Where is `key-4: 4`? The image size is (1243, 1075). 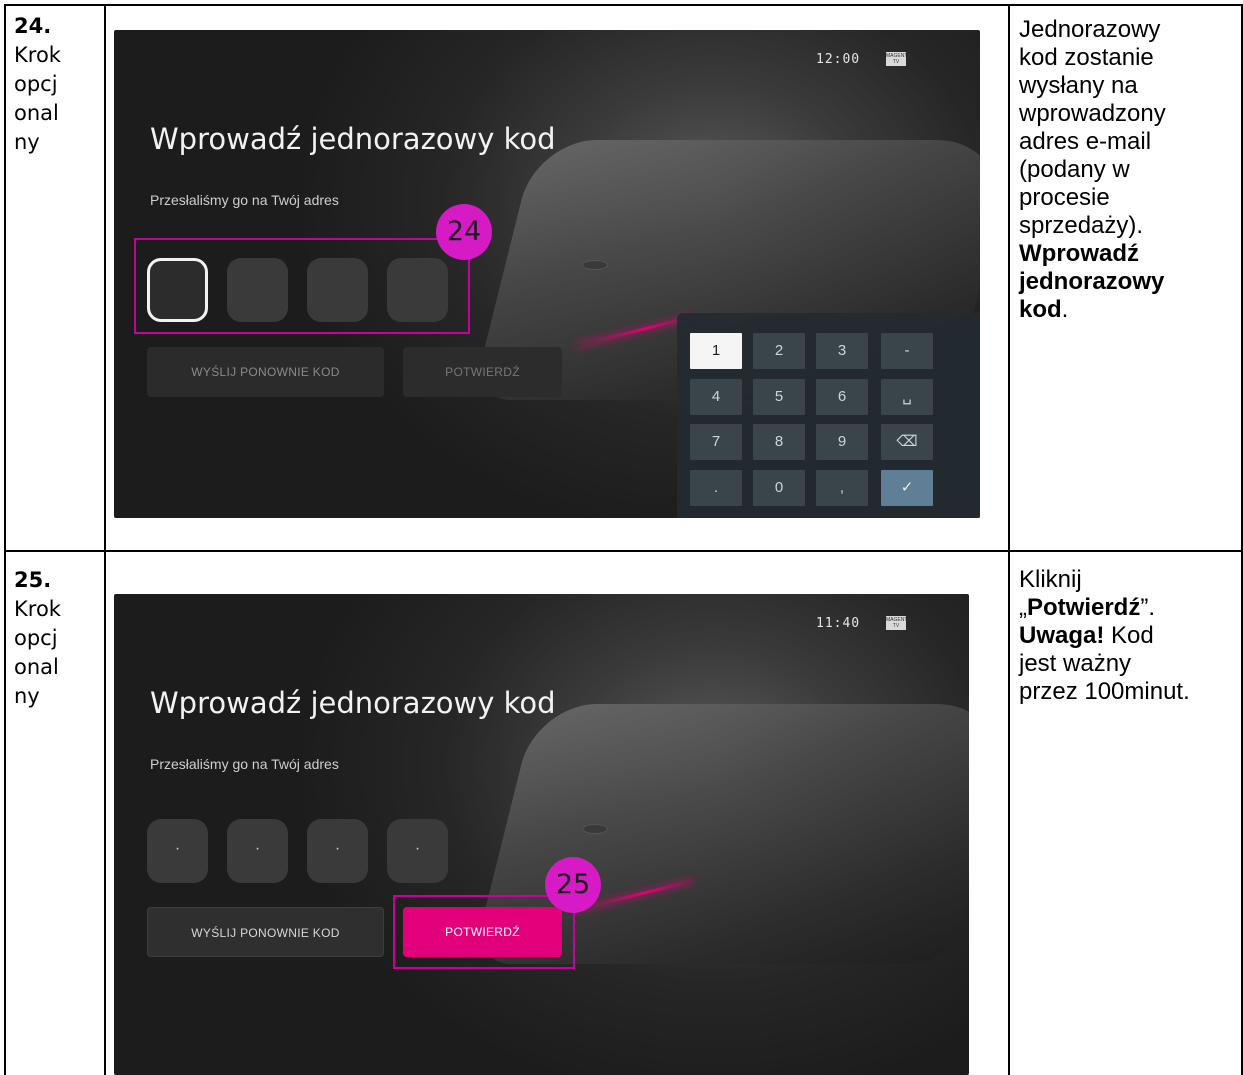 key-4: 4 is located at coordinates (716, 397).